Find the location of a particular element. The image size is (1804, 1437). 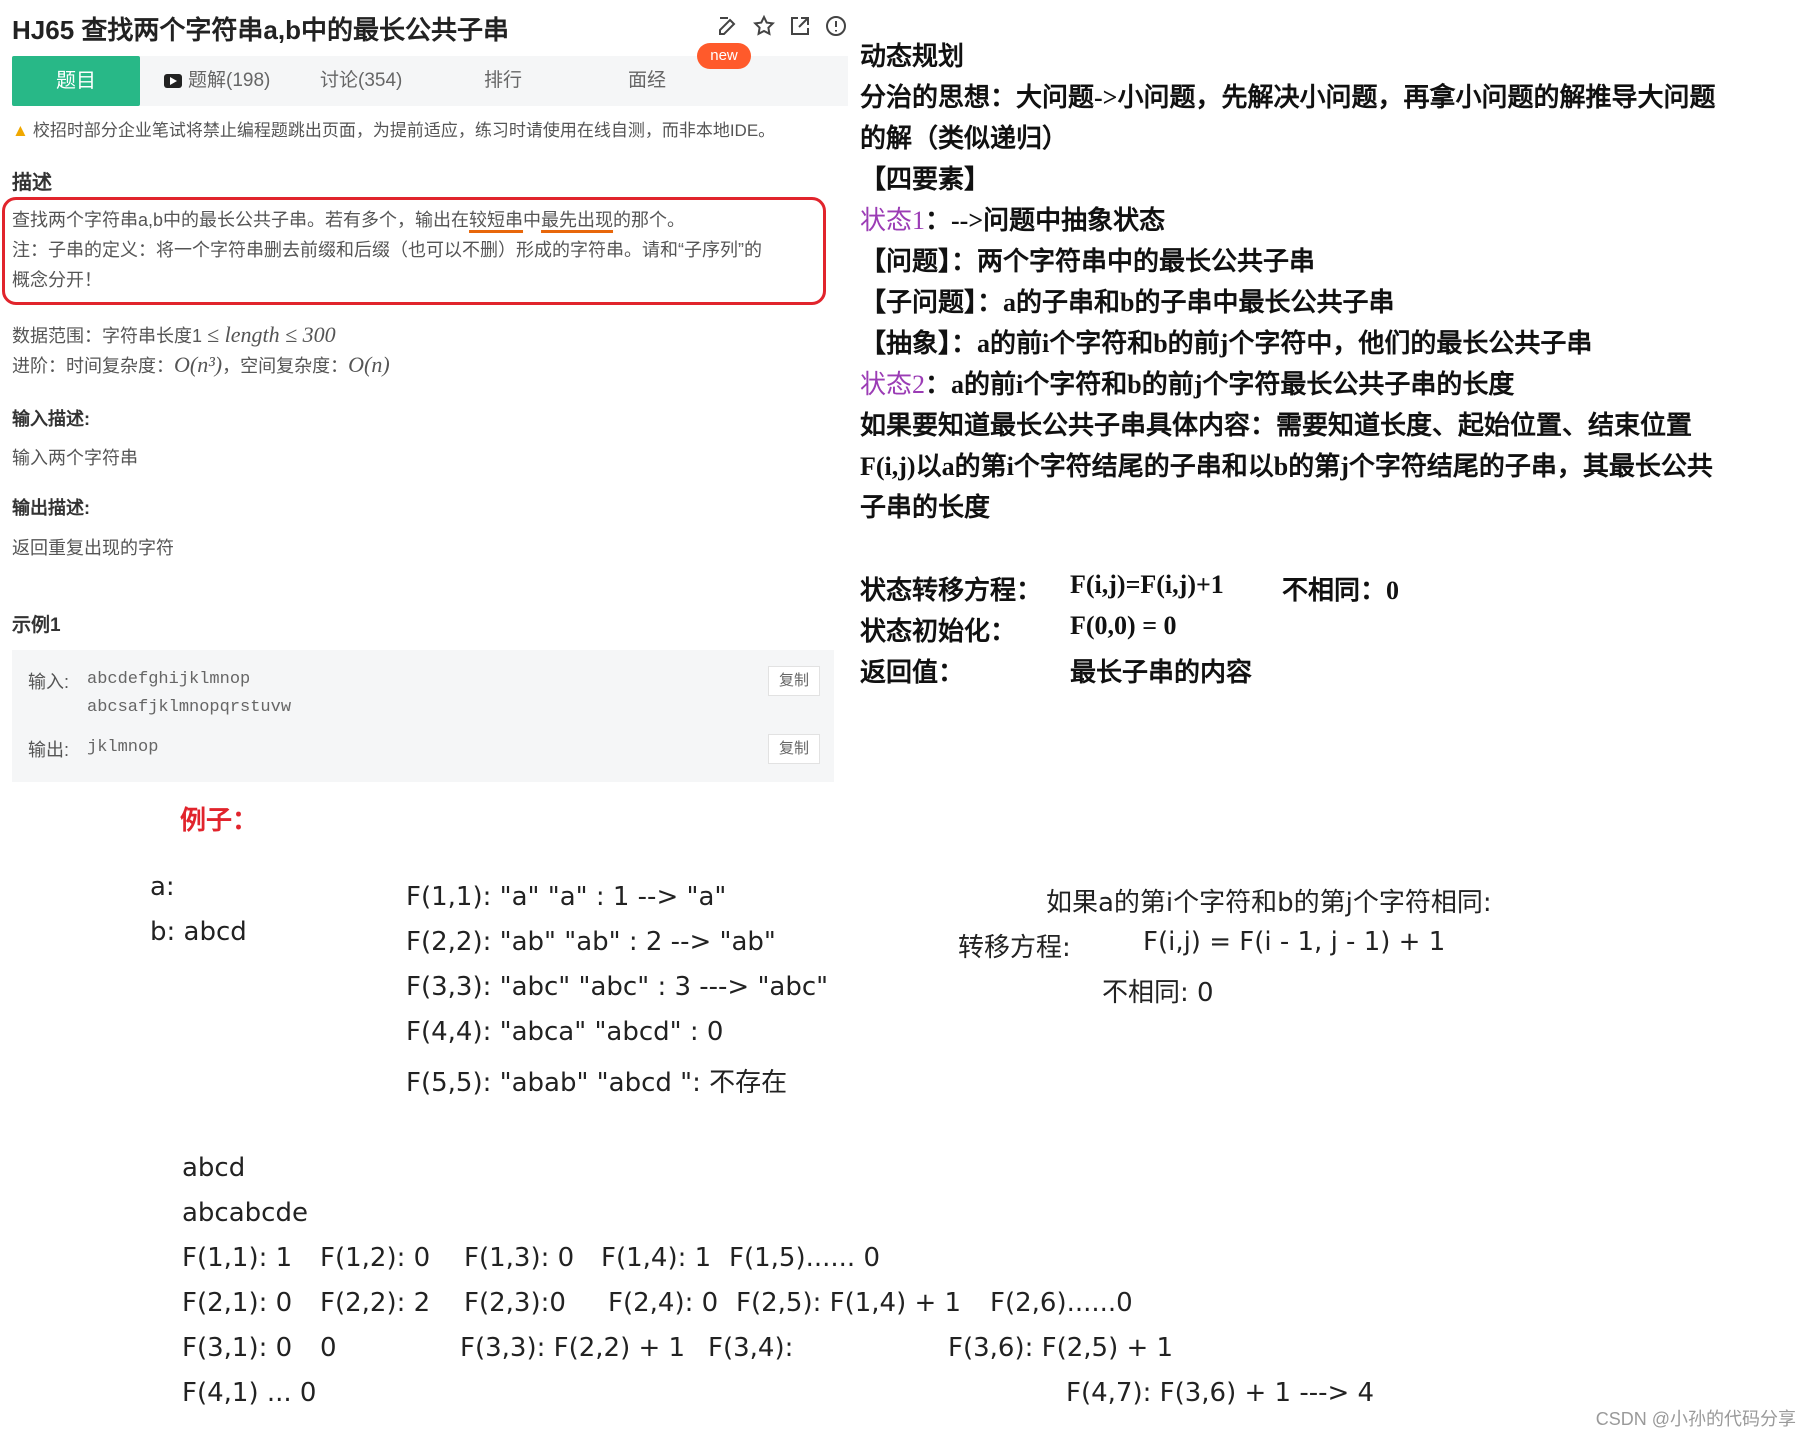

grid-cell: F(1,5)...... 0 is located at coordinates (804, 1258).